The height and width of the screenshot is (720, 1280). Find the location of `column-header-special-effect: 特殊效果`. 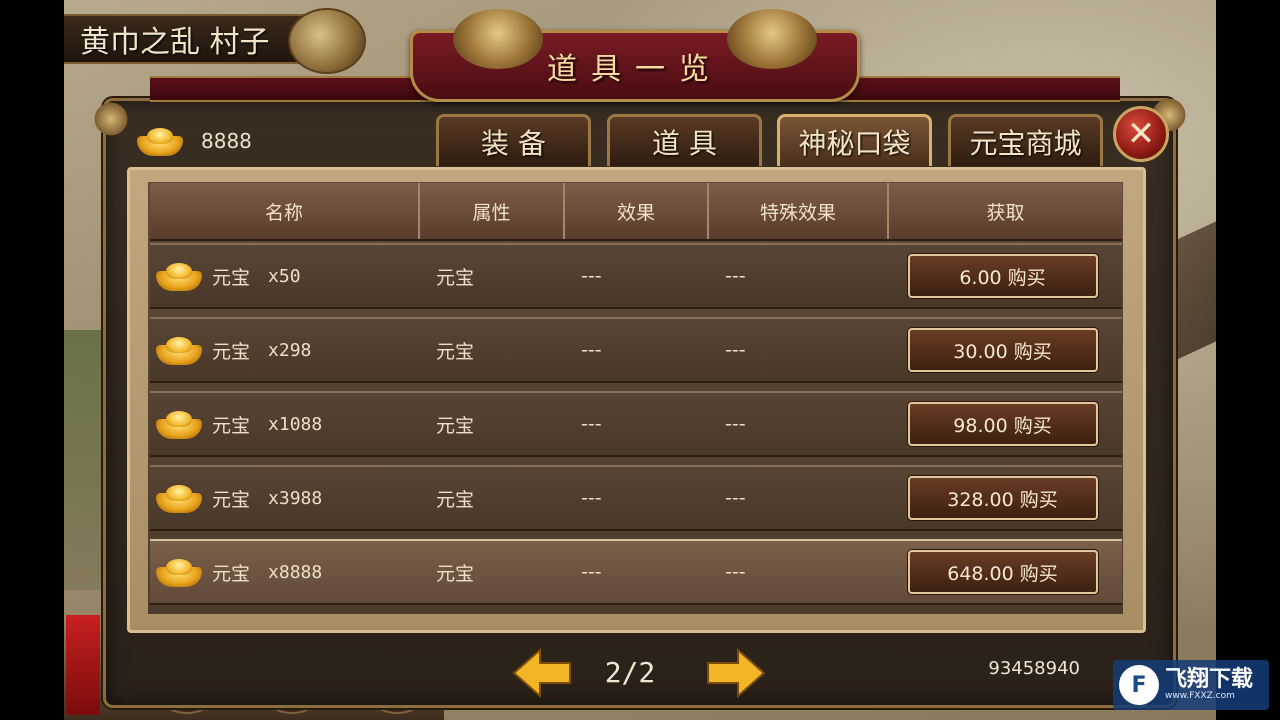

column-header-special-effect: 特殊效果 is located at coordinates (799, 211).